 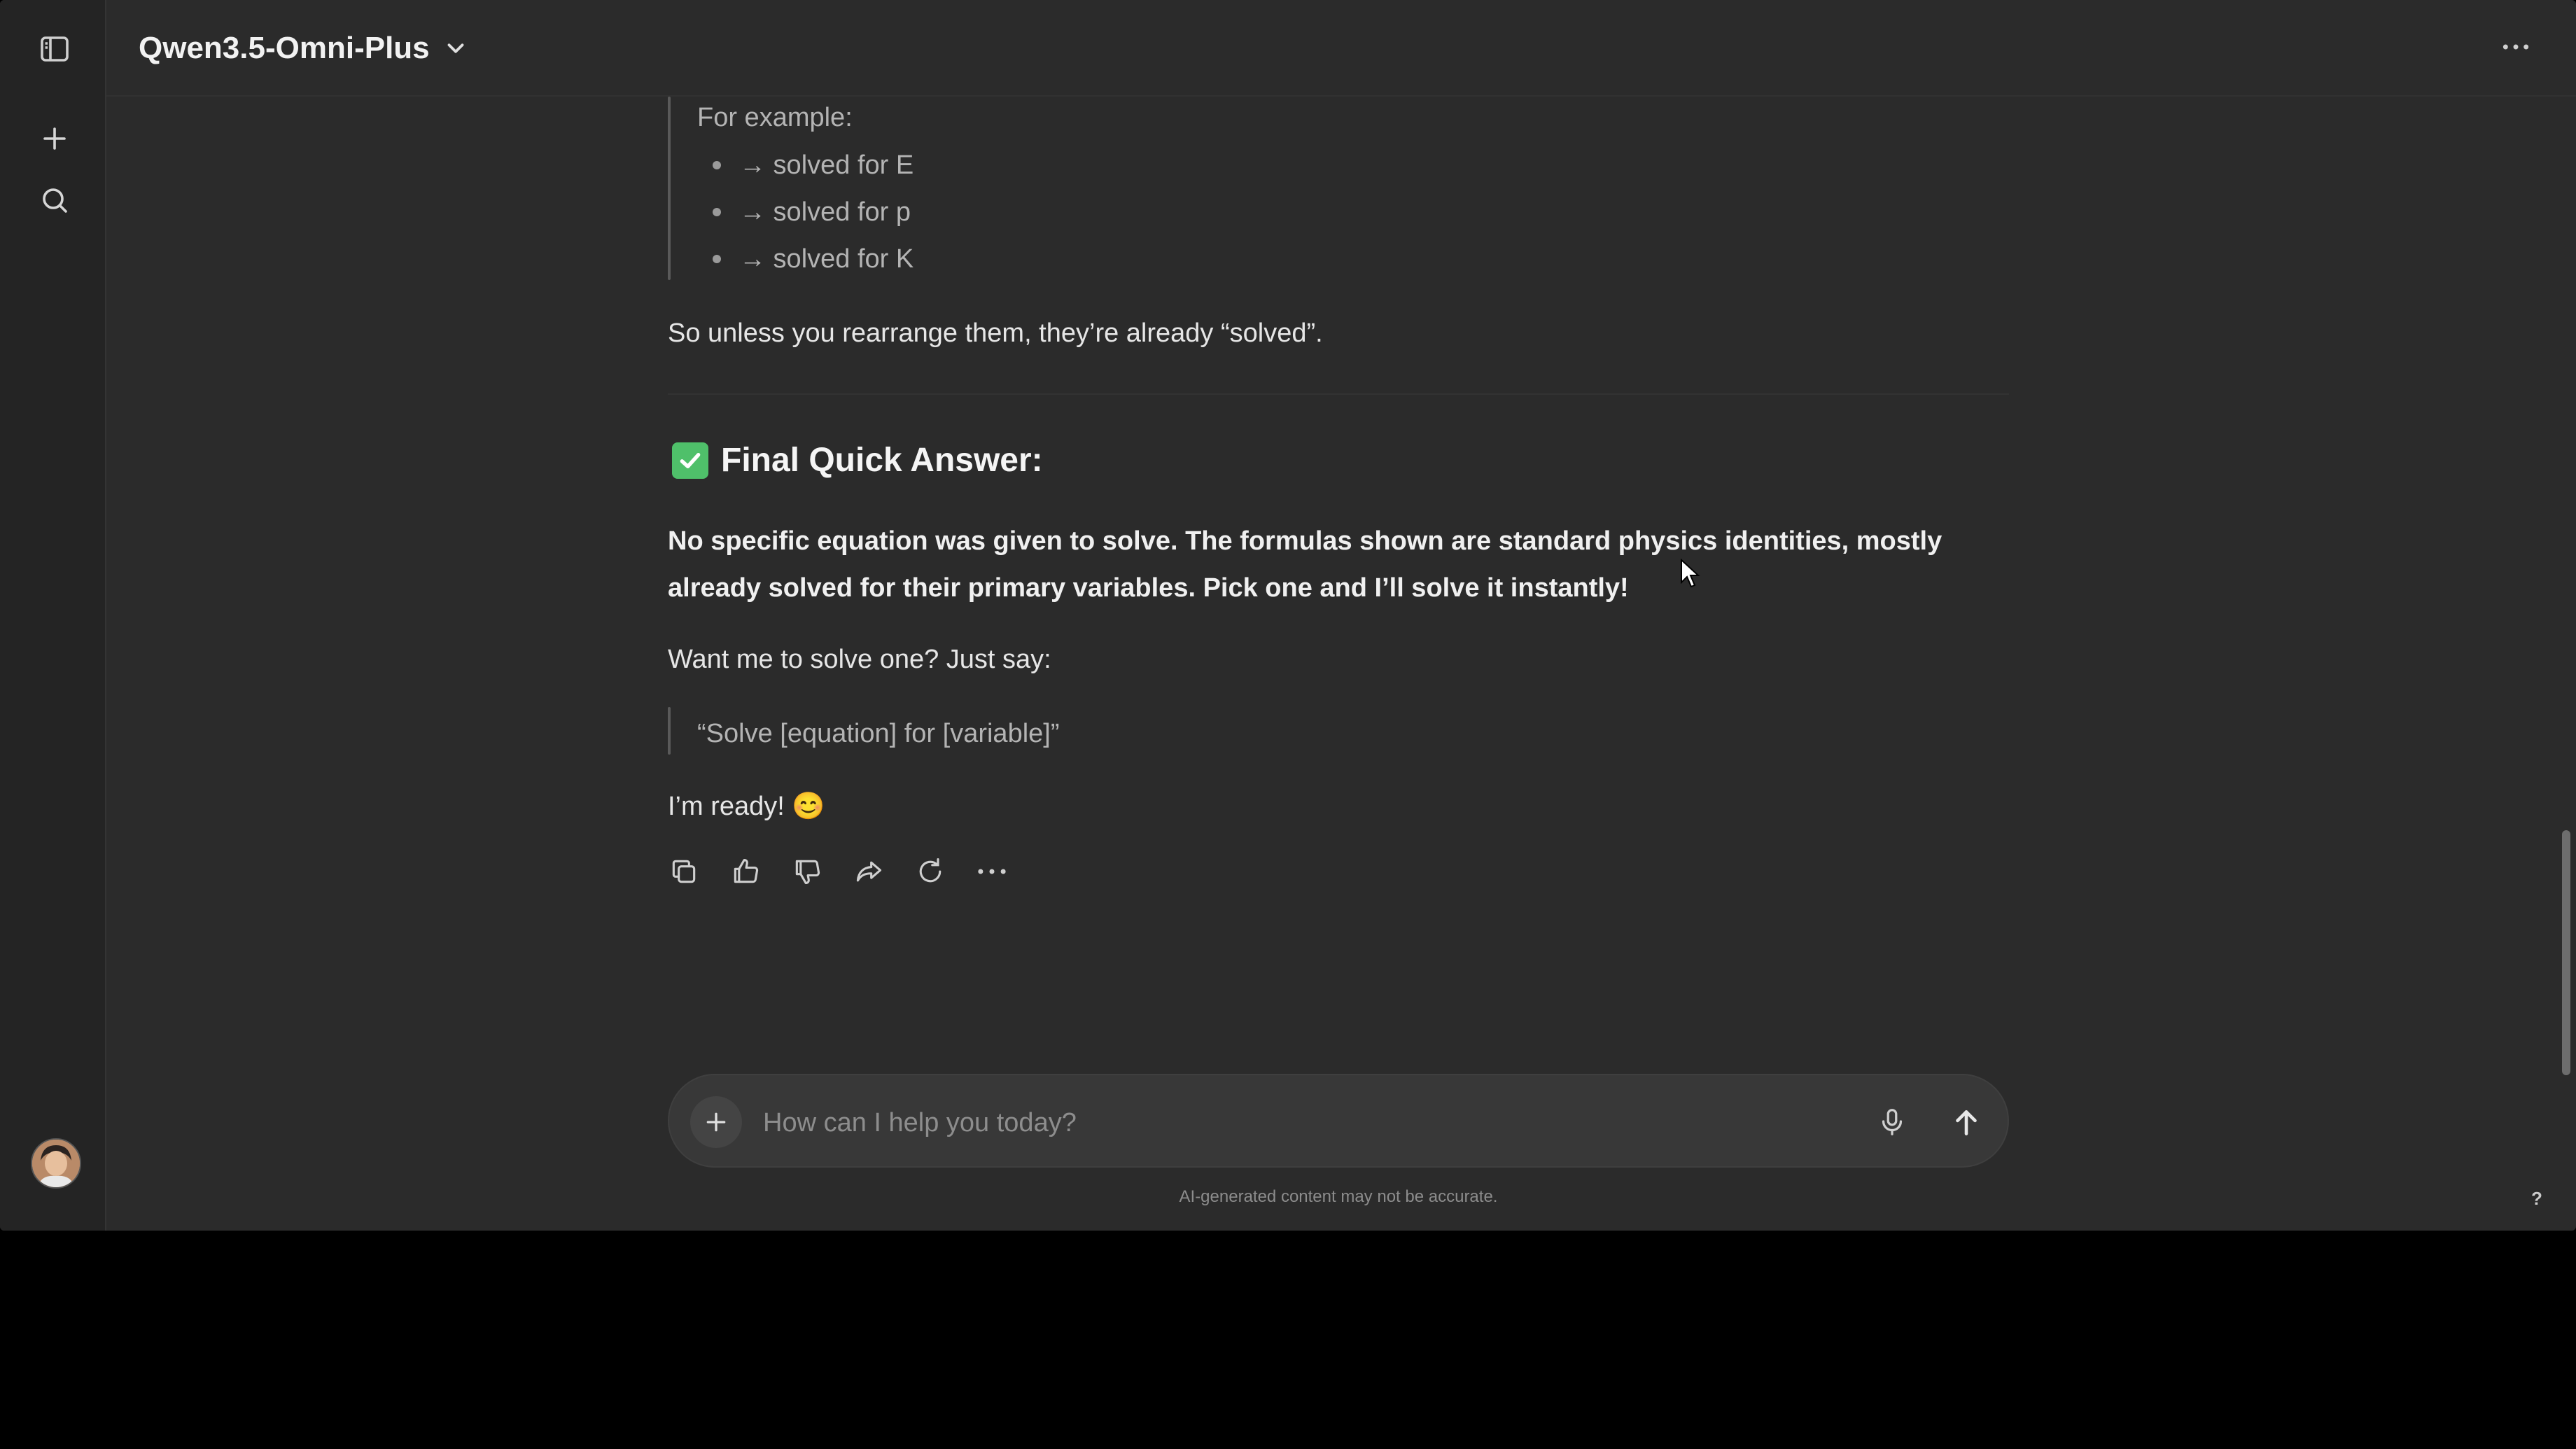 What do you see at coordinates (2566, 952) in the screenshot?
I see `scrollbar-thumb` at bounding box center [2566, 952].